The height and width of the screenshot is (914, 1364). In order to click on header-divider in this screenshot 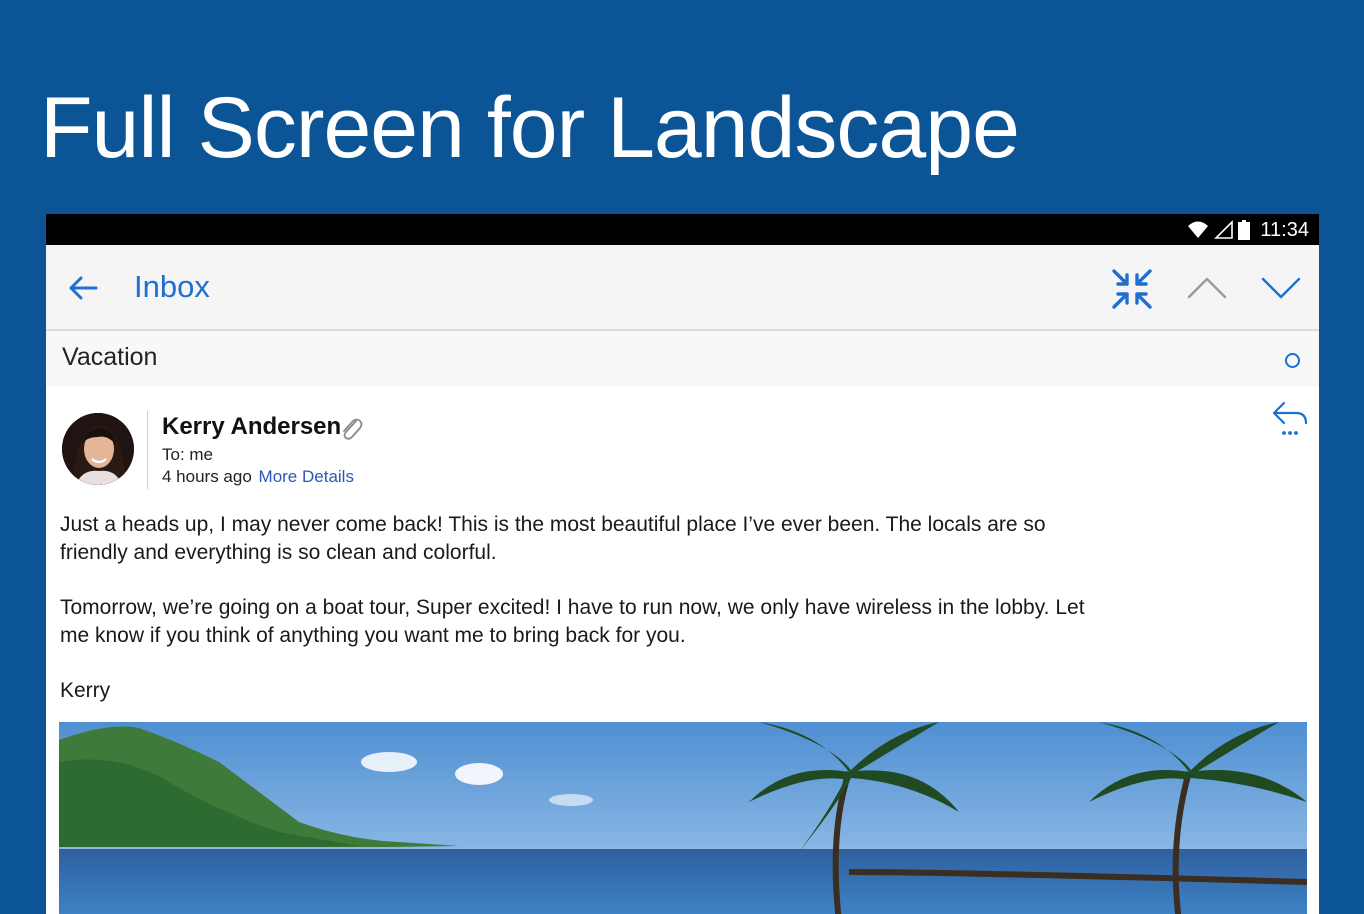, I will do `click(147, 450)`.